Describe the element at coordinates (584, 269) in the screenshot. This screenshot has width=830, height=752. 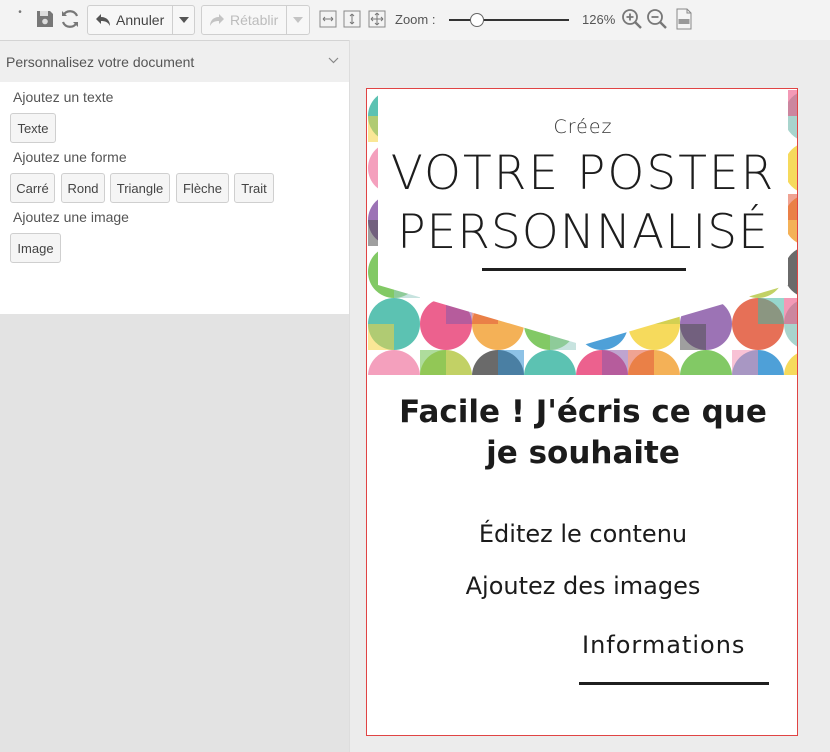
I see `poster-title-underline` at that location.